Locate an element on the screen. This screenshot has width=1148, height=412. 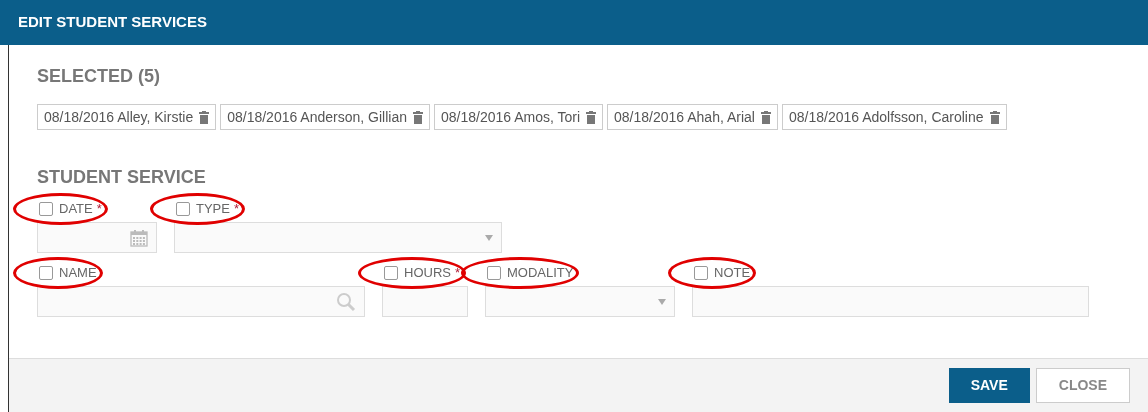
field-label: HOURS is located at coordinates (427, 273).